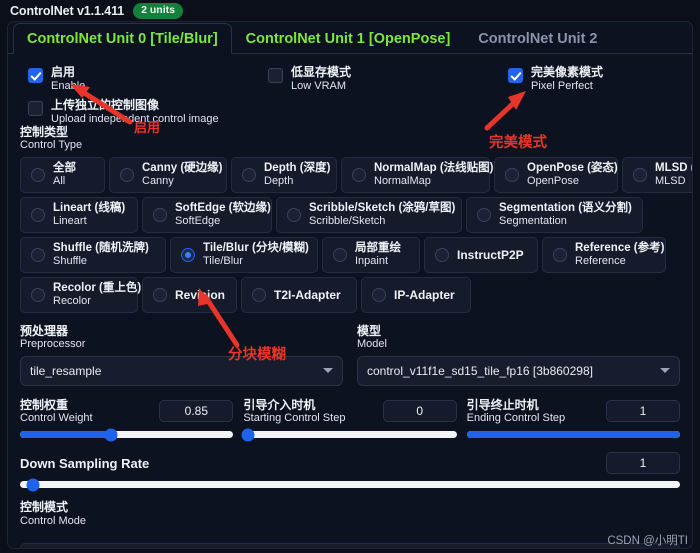  I want to click on checkbox-enable: 启用 Enable, so click(57, 79).